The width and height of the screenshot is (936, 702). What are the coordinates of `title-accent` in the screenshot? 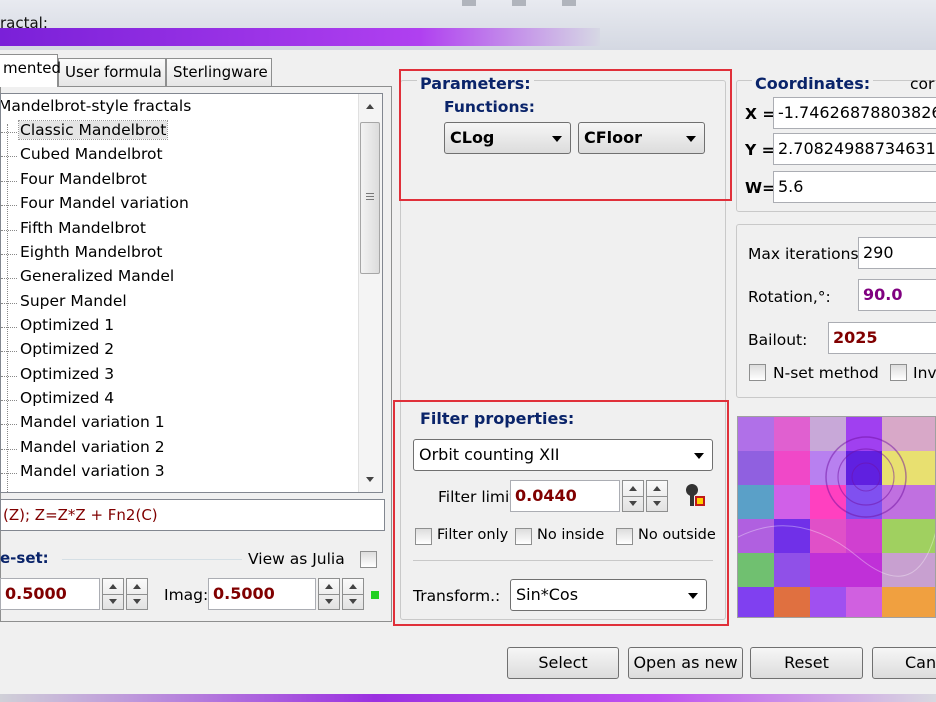 It's located at (300, 37).